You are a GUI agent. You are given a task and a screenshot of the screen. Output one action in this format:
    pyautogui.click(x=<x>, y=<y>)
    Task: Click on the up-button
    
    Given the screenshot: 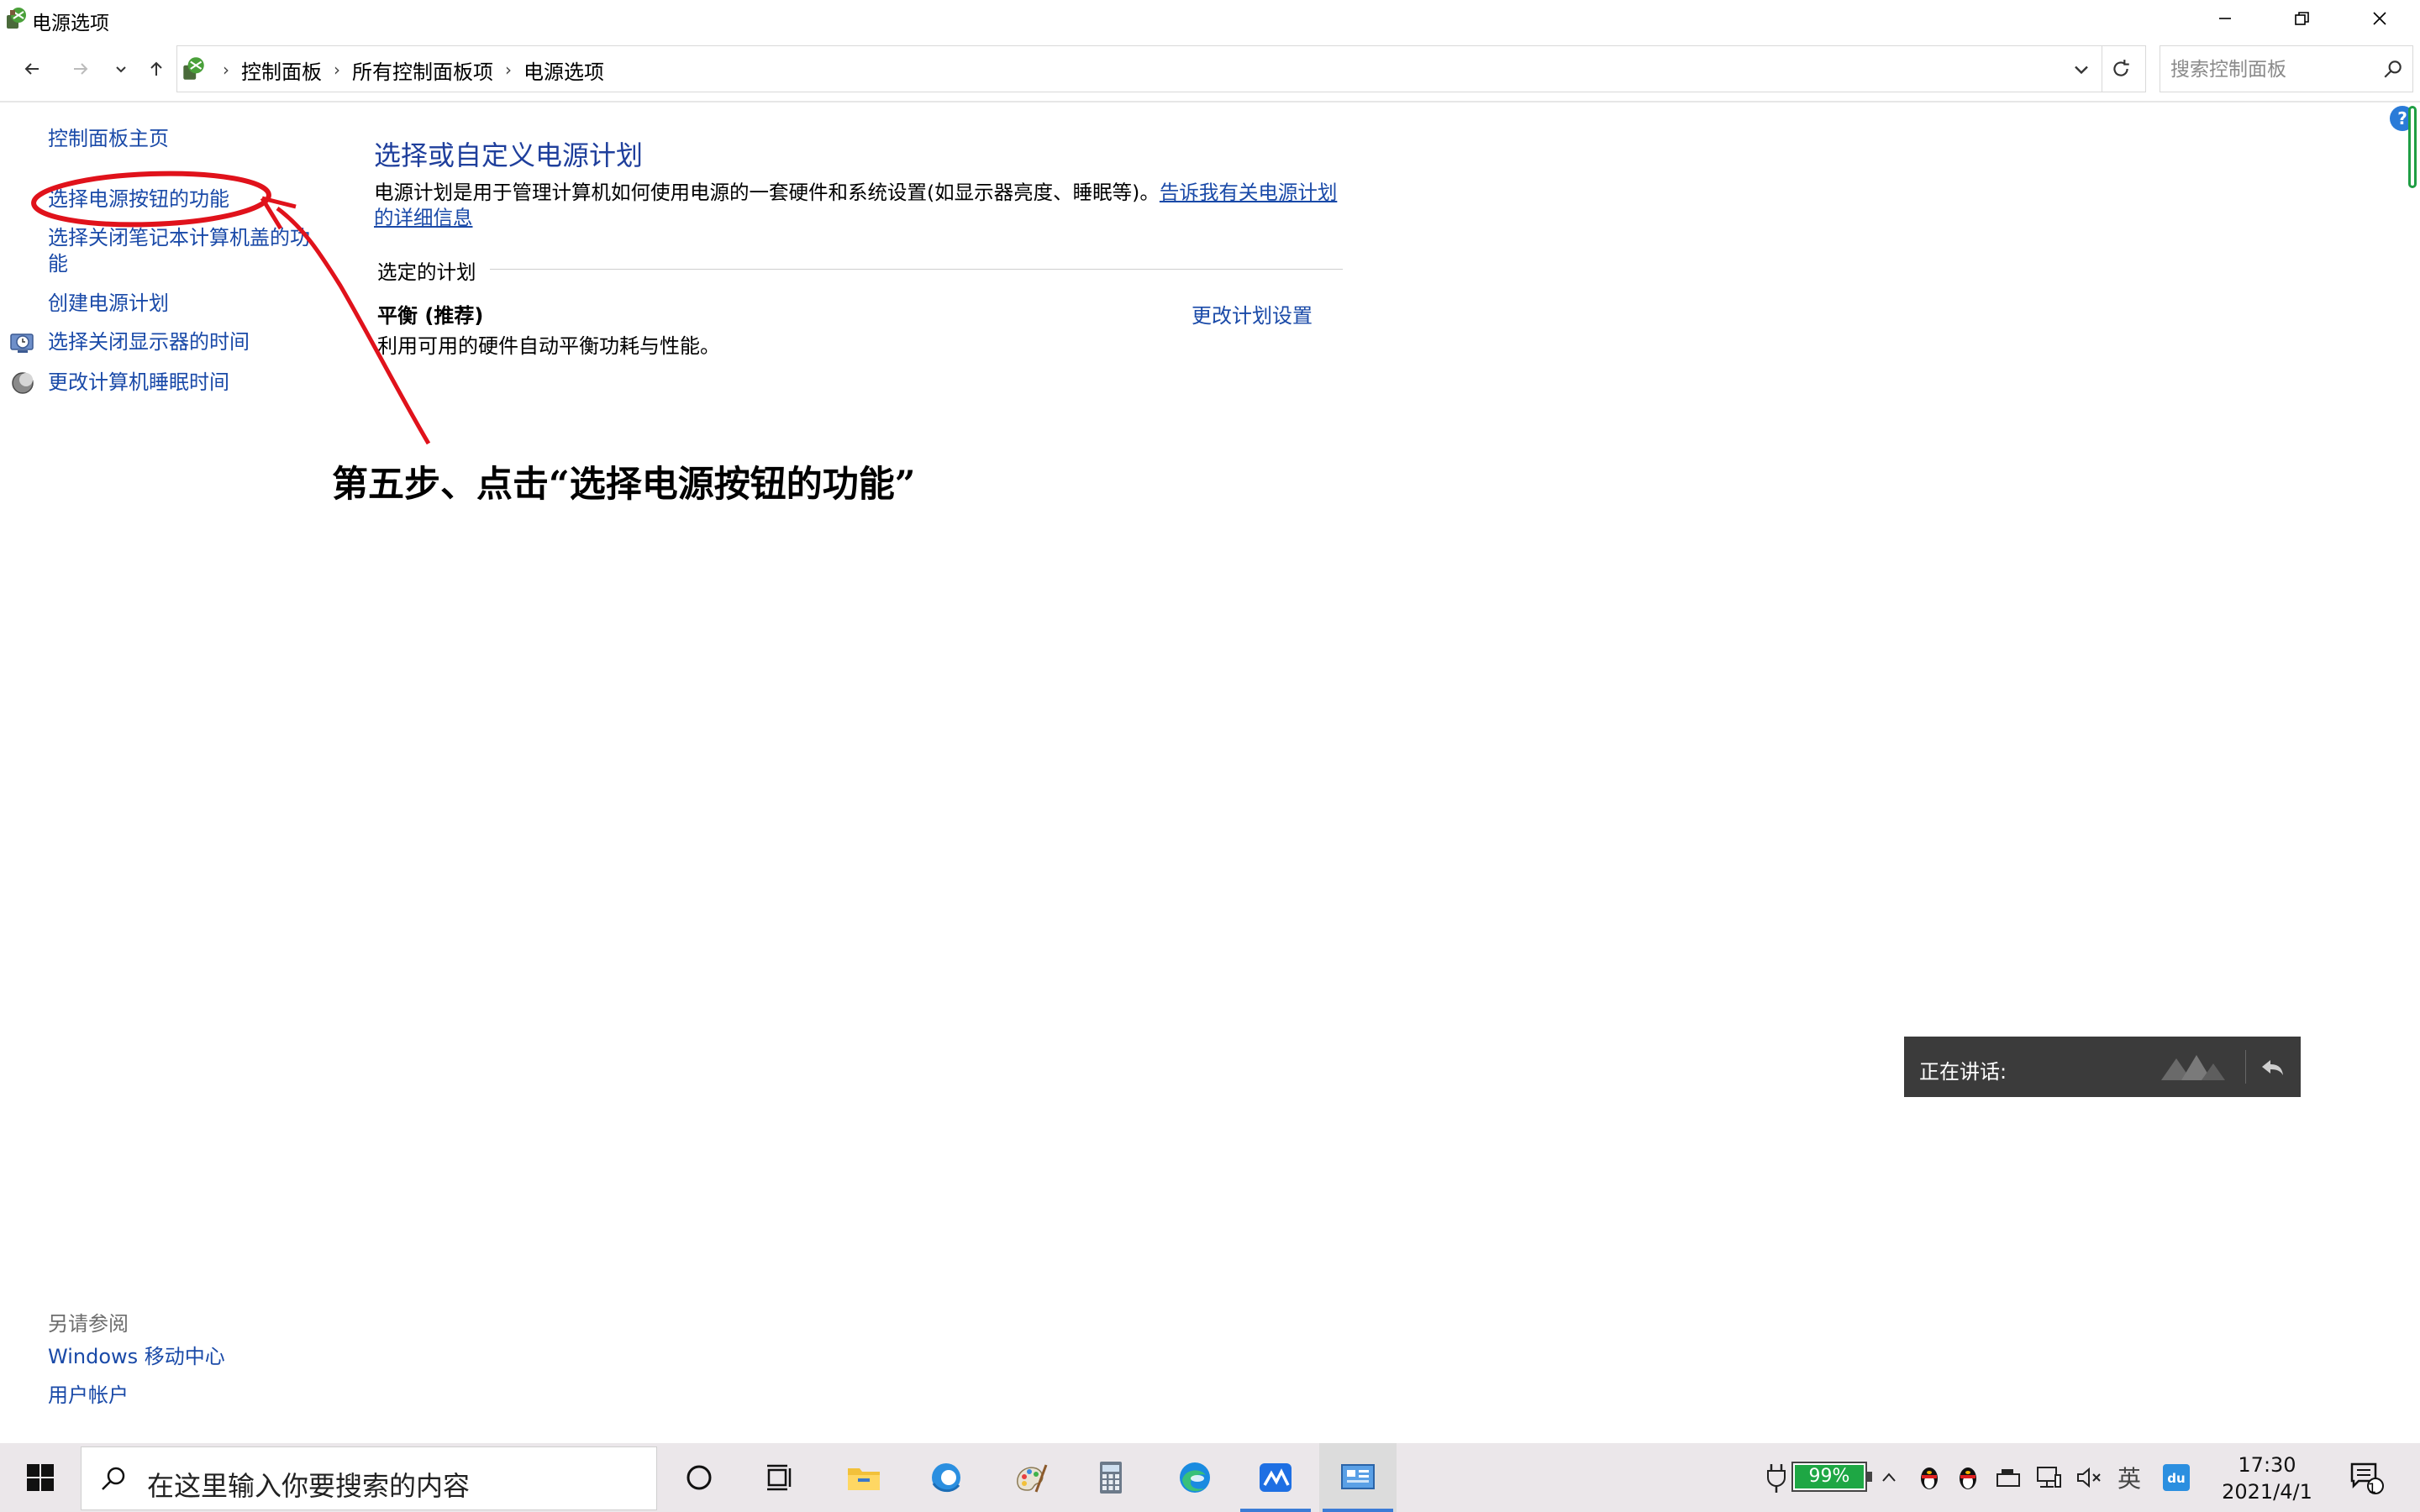 What is the action you would take?
    pyautogui.click(x=156, y=68)
    